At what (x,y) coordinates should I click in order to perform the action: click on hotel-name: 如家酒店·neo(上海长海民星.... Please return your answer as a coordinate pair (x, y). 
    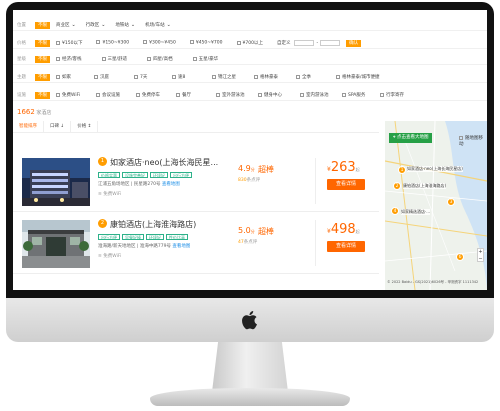
    Looking at the image, I should click on (164, 162).